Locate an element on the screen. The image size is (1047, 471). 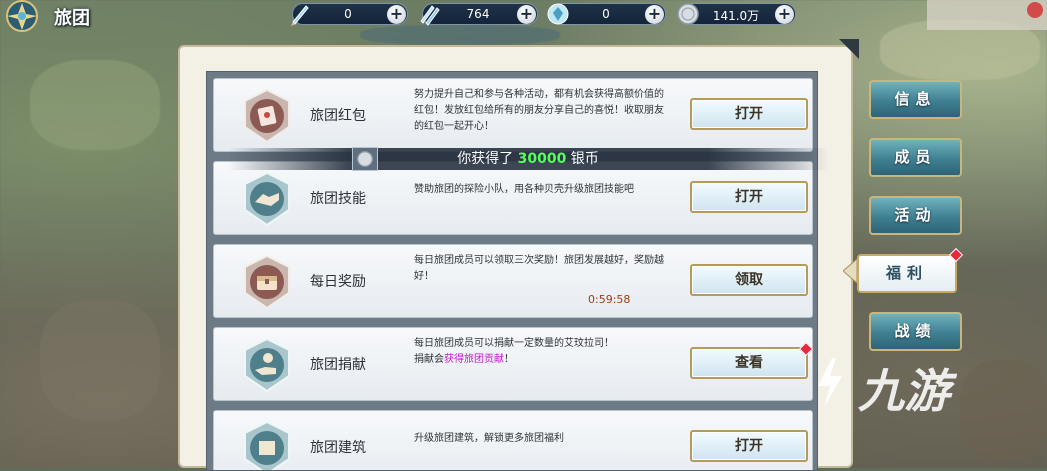
tab-welfare: 福利 is located at coordinates (910, 270).